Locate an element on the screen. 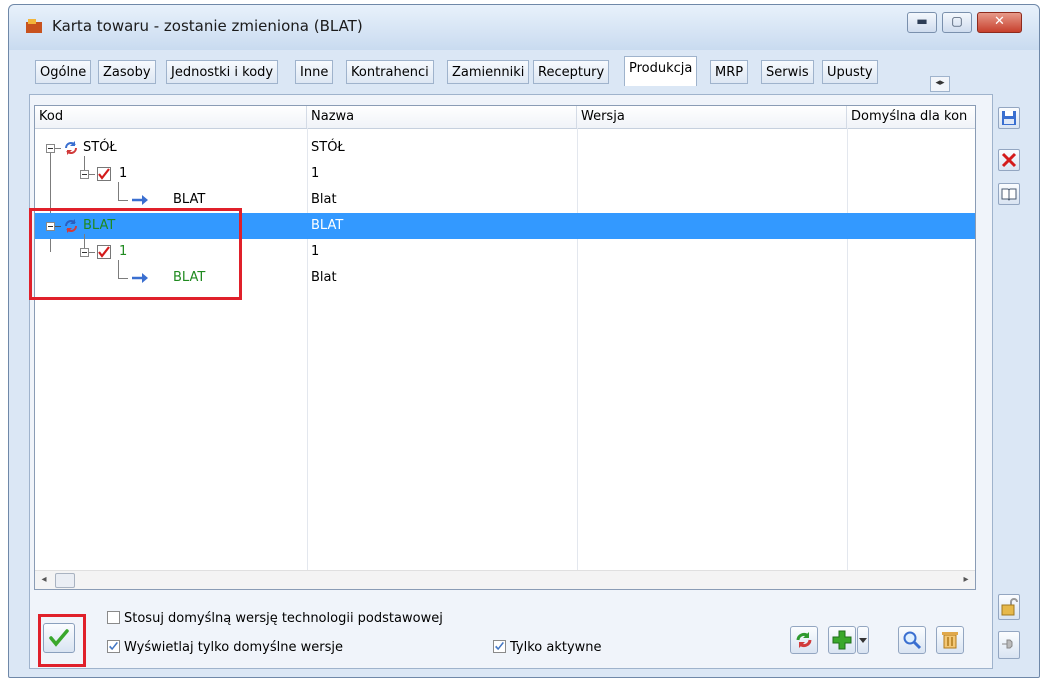 This screenshot has height=682, width=1043. row-nazwa: STÓŁ is located at coordinates (328, 147).